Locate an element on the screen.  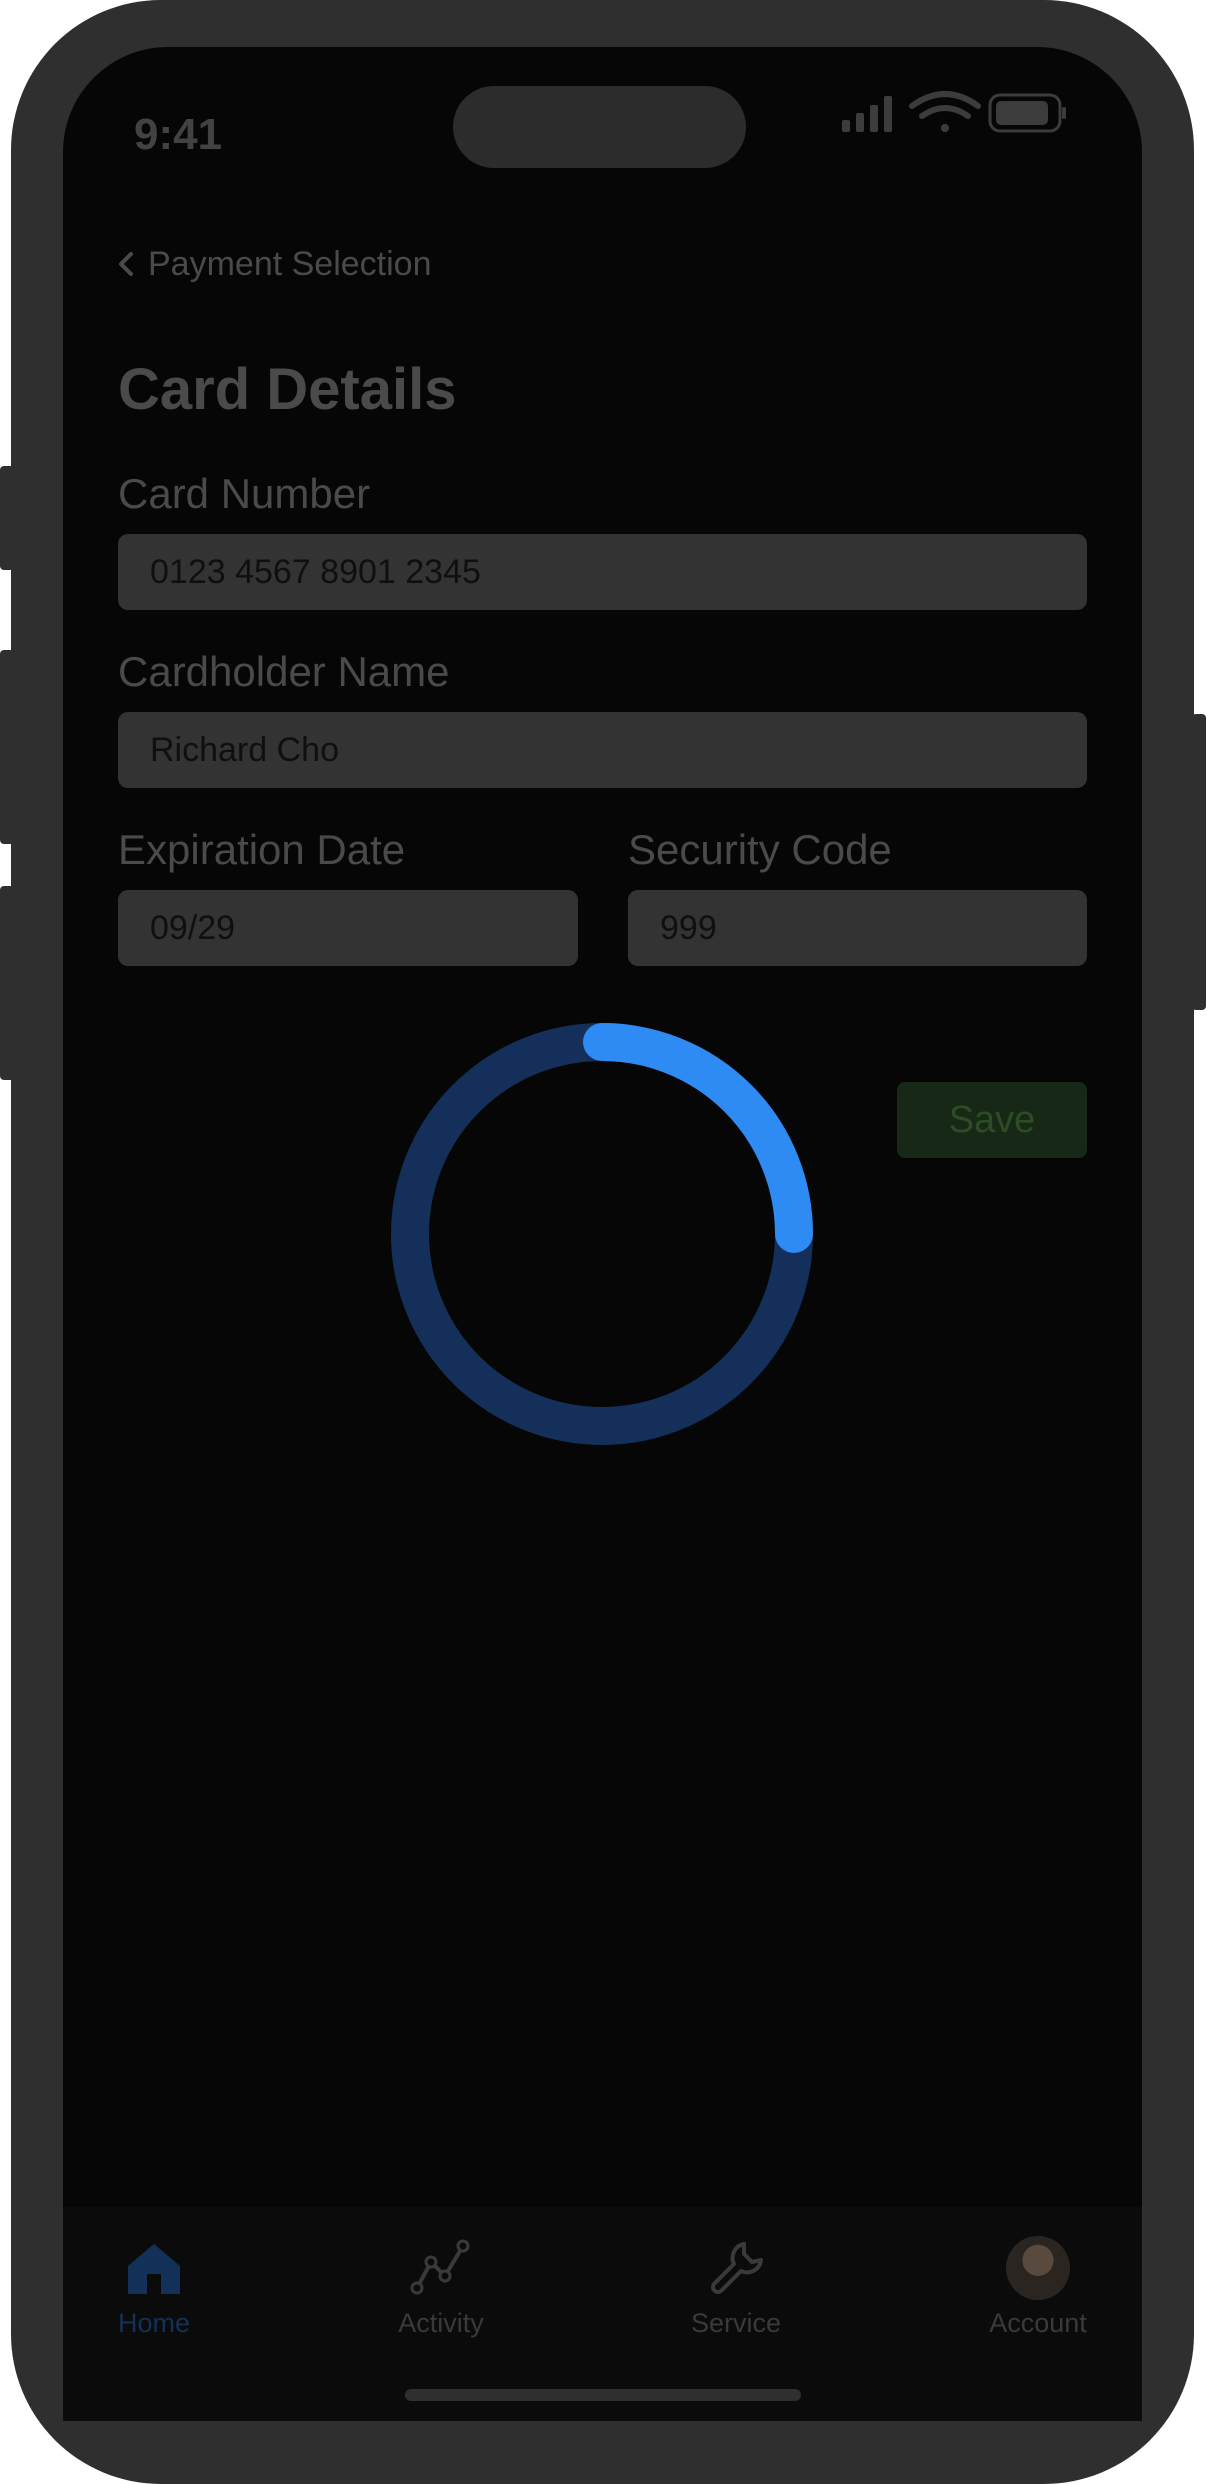
back-button: Payment Selection is located at coordinates (275, 264).